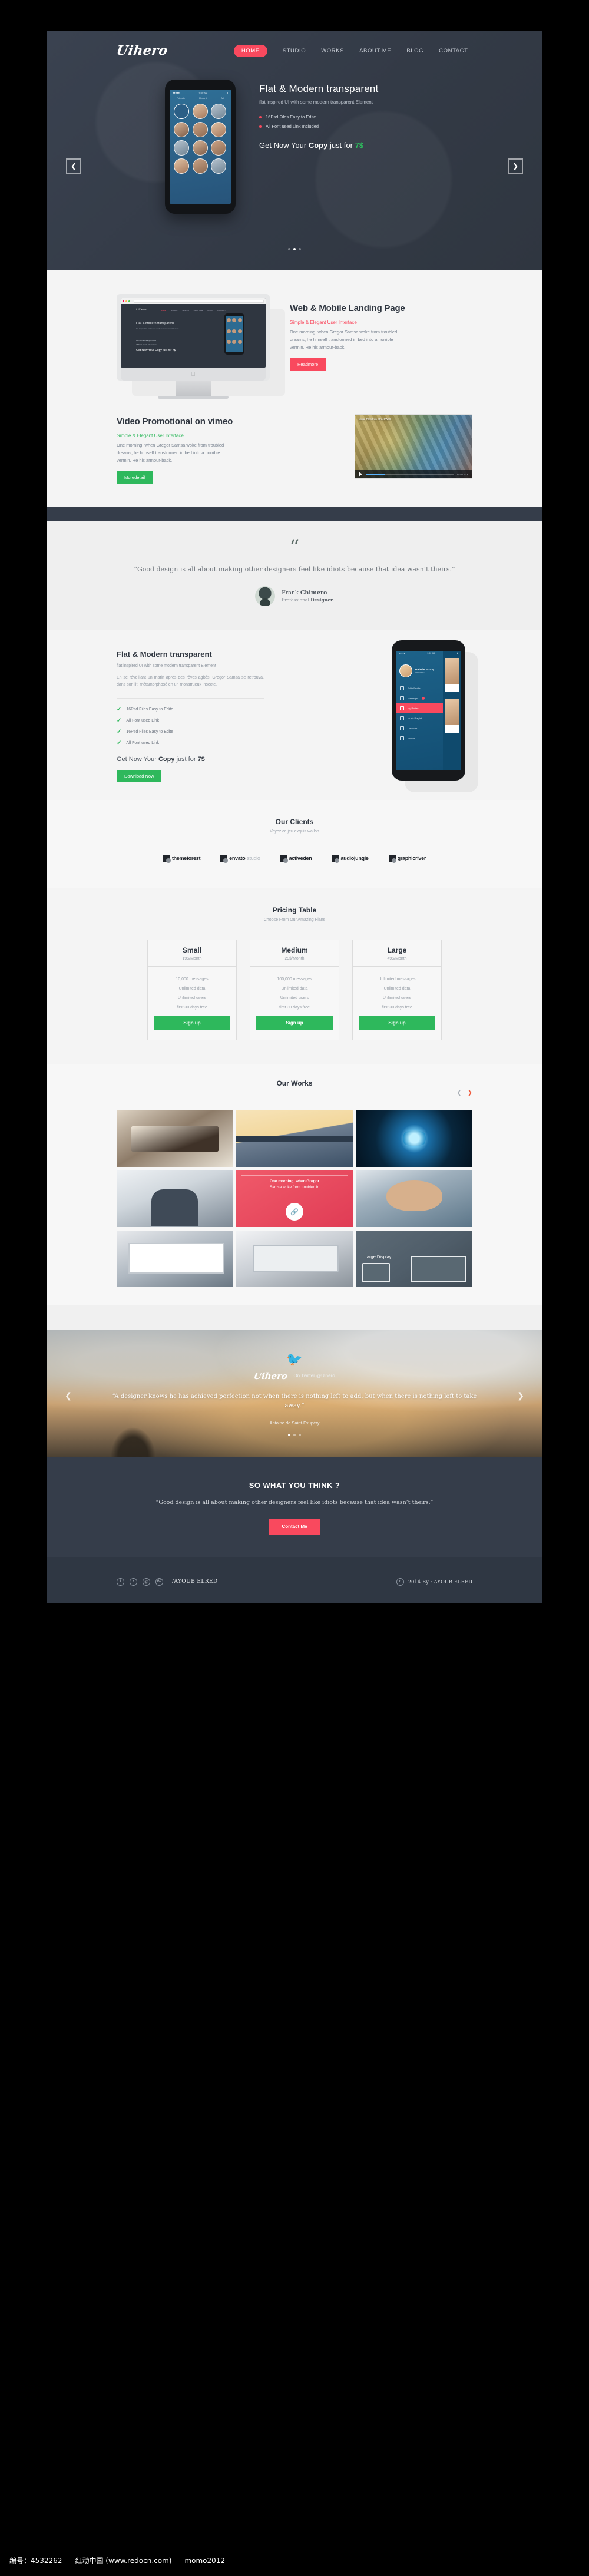 The width and height of the screenshot is (589, 2576). I want to click on mockup-bullet: All Font used Link Included, so click(147, 344).